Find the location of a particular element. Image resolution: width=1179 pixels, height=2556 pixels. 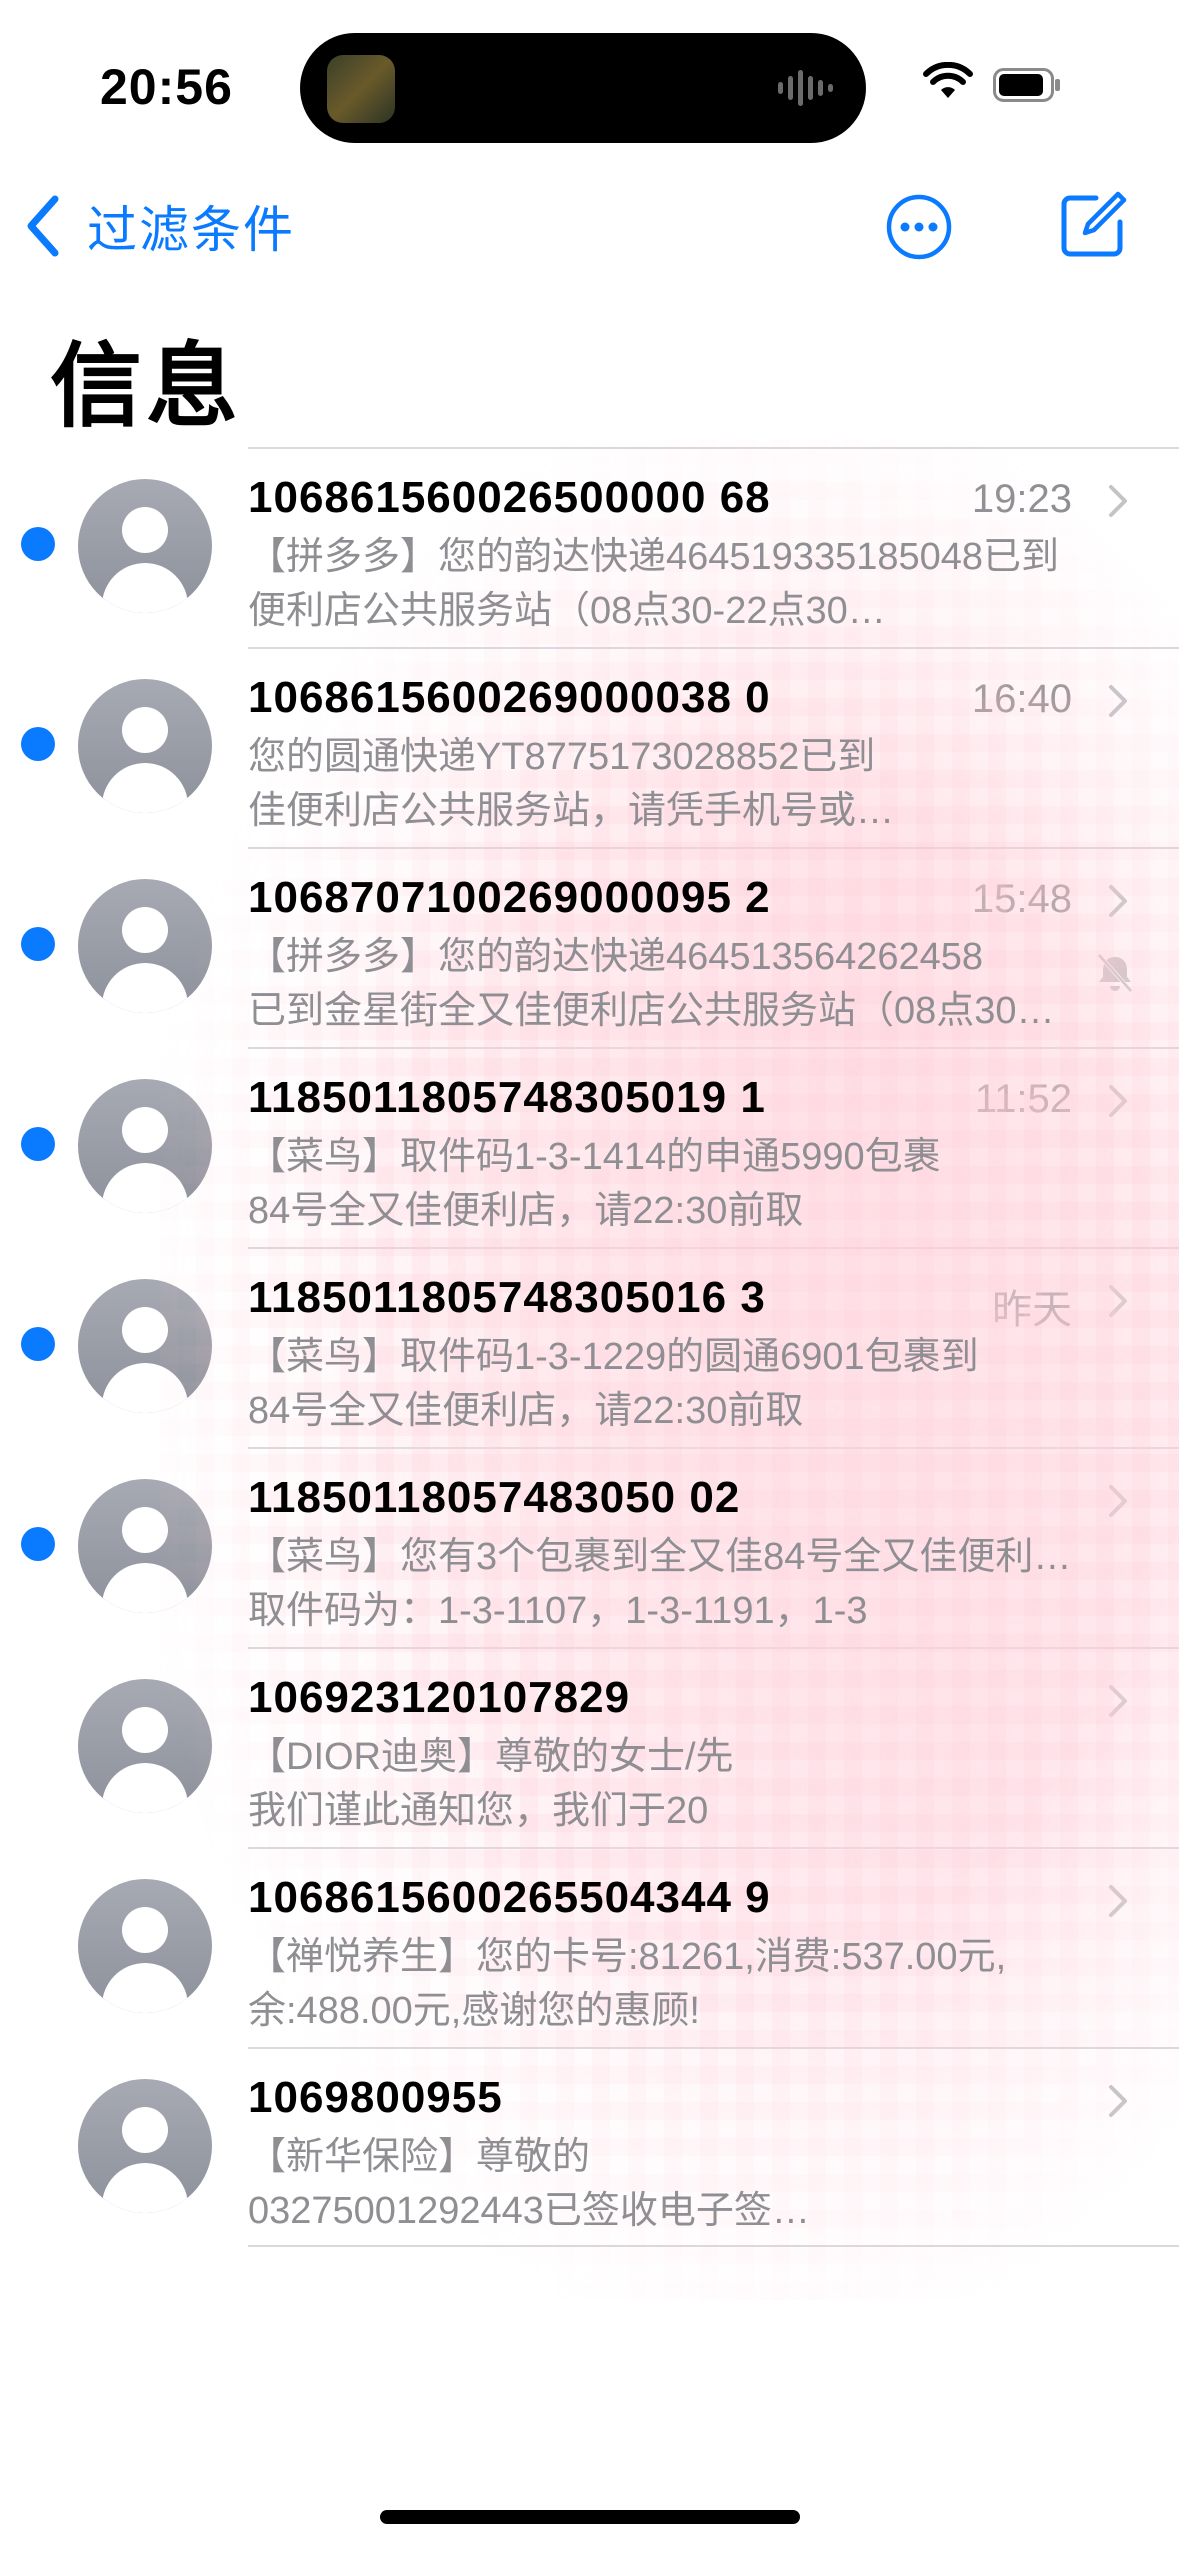

now-playing-app-icon is located at coordinates (361, 89).